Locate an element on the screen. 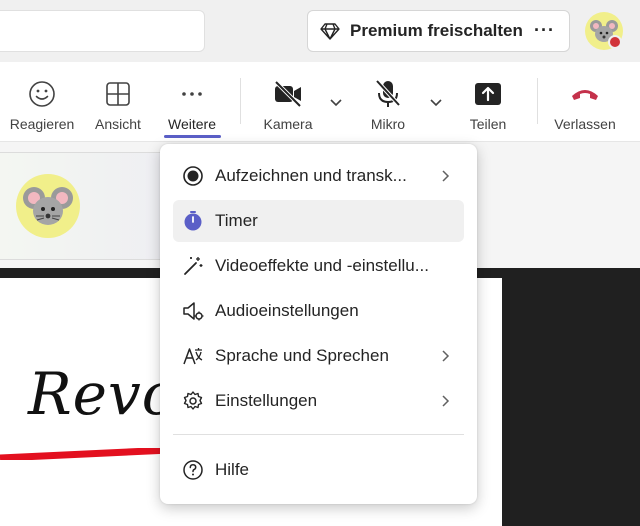  premium-unlock-button: Premium freischalten ··· is located at coordinates (438, 31).